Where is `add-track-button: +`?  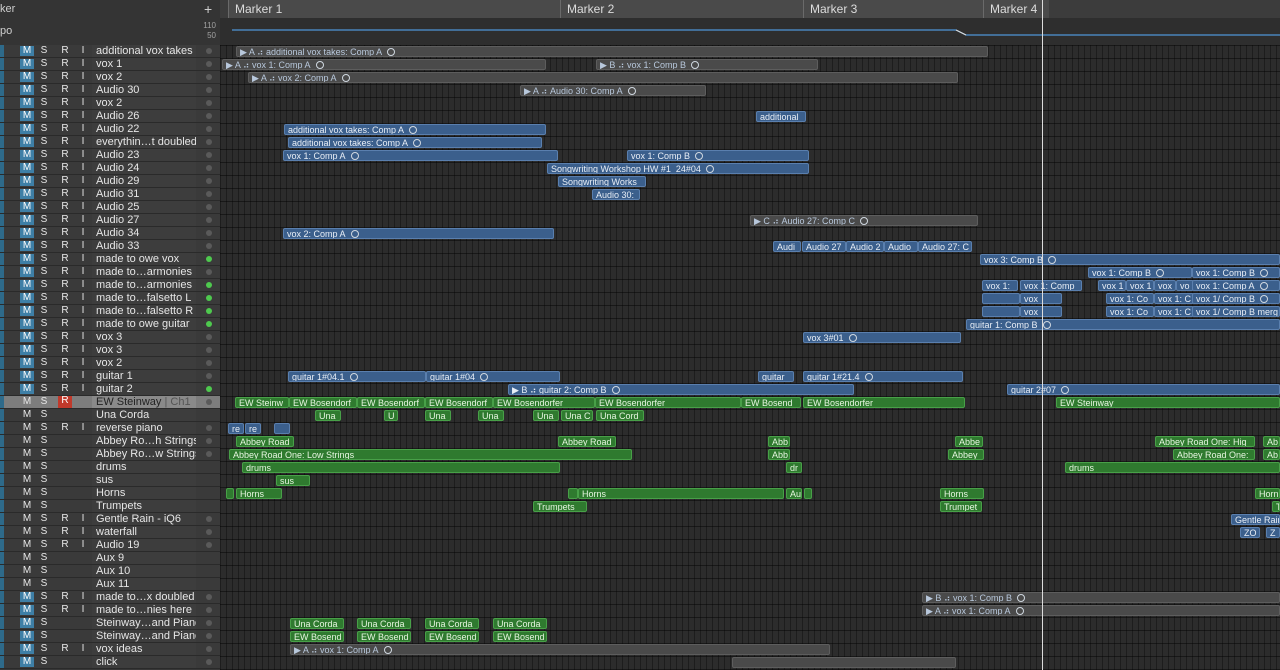
add-track-button: + is located at coordinates (208, 9).